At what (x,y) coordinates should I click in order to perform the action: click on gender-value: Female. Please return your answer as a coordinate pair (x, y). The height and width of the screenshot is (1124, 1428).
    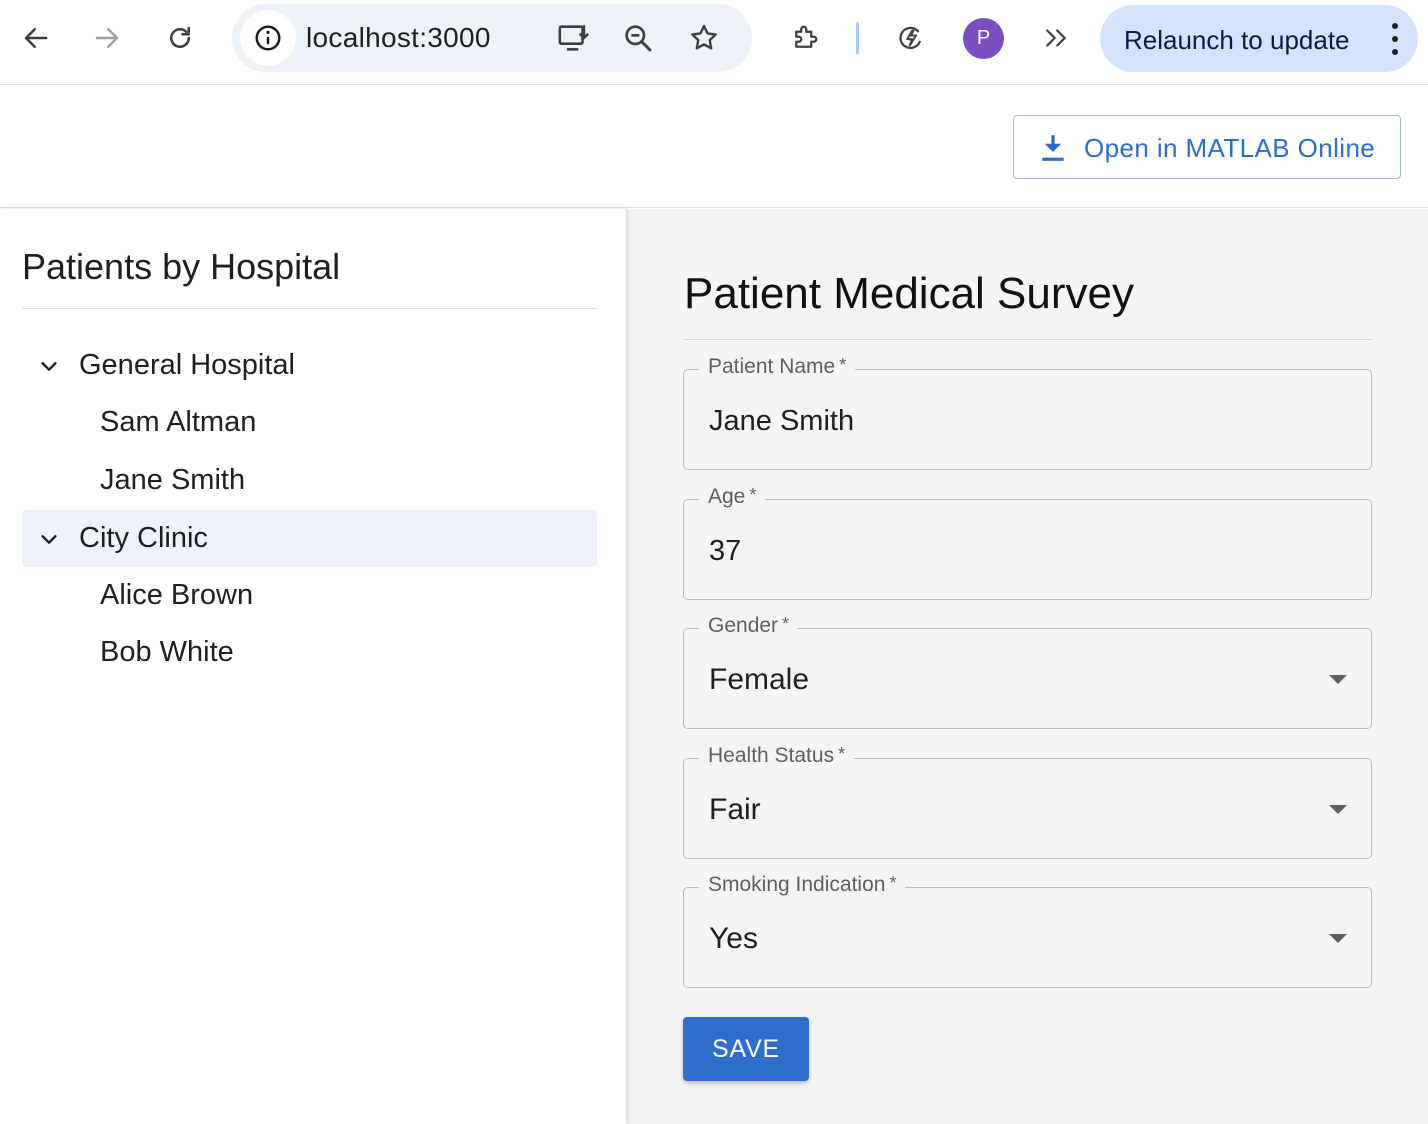
    Looking at the image, I should click on (759, 680).